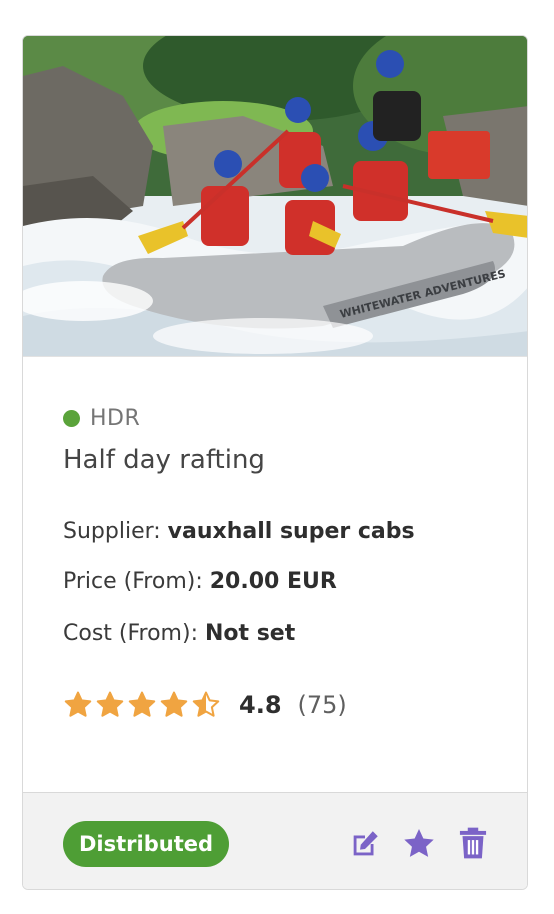 Image resolution: width=554 pixels, height=914 pixels. Describe the element at coordinates (146, 844) in the screenshot. I see `status-badge: Distributed` at that location.